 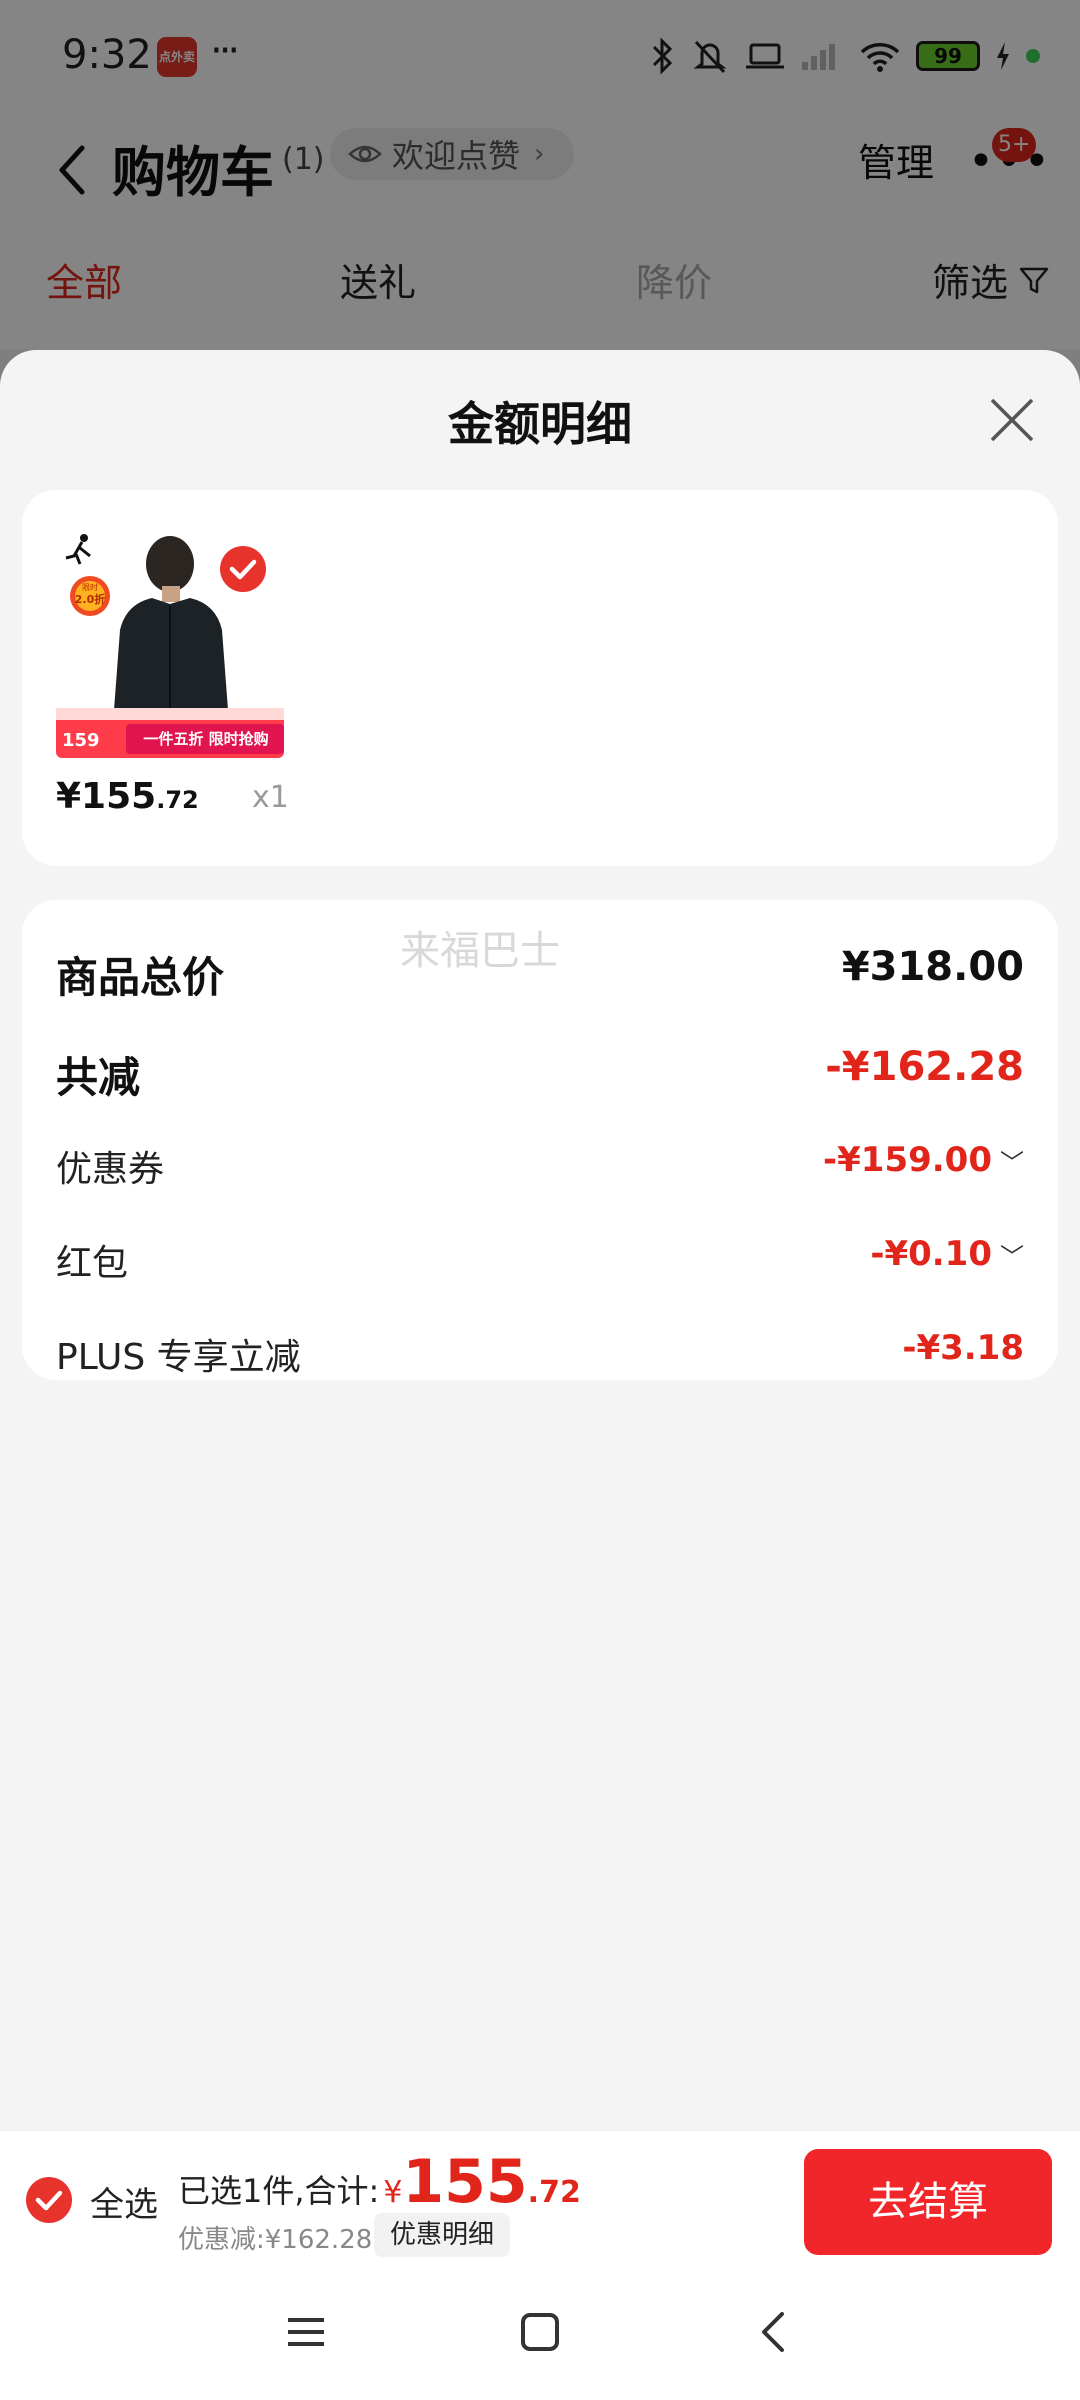 What do you see at coordinates (124, 2201) in the screenshot?
I see `select-all-label: 全选` at bounding box center [124, 2201].